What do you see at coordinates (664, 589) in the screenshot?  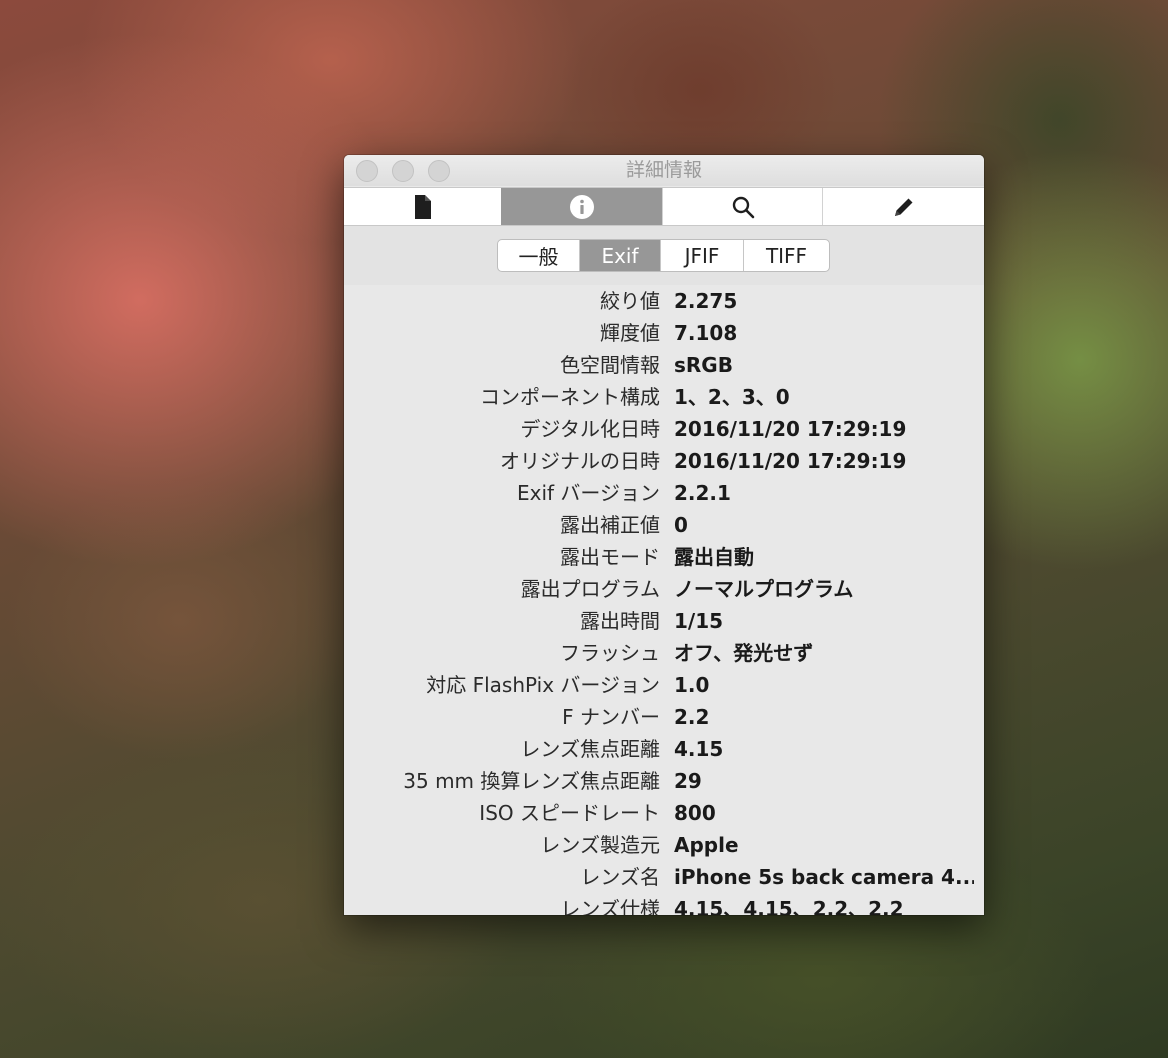 I see `property-row: 露出プログラム ノーマルプログラム` at bounding box center [664, 589].